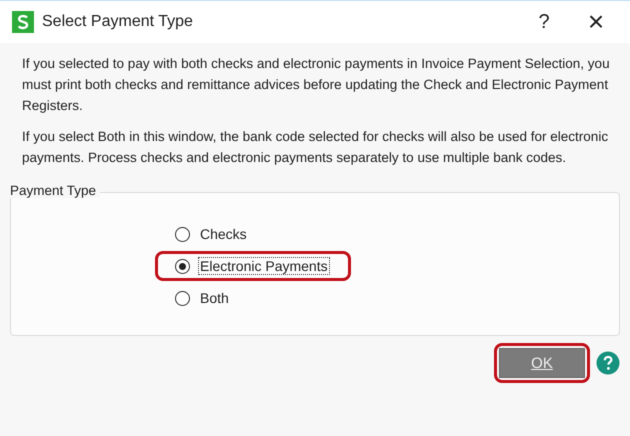 The image size is (630, 436). I want to click on radio-label: Checks, so click(223, 234).